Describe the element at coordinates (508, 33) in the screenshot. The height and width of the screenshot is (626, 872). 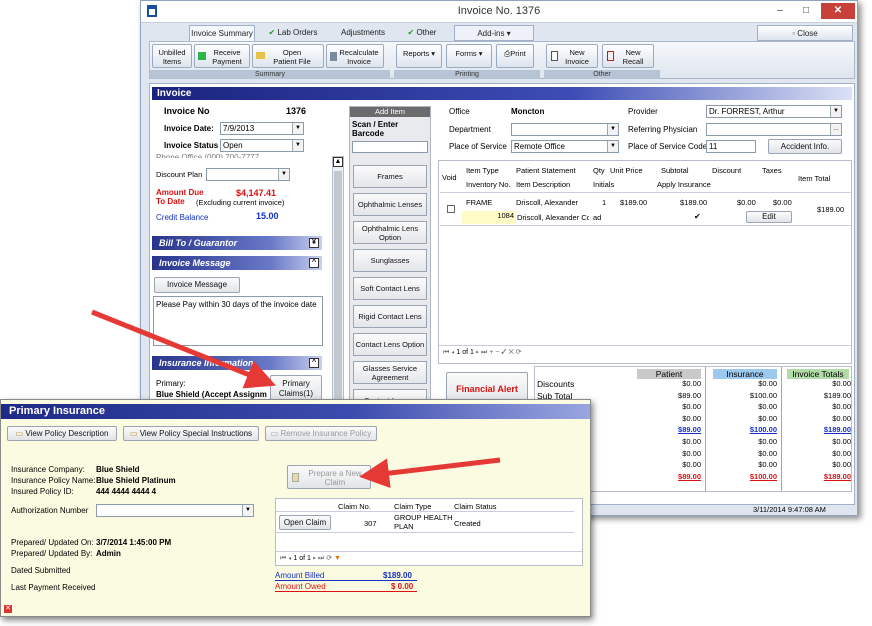
I see `chevron-down-icon: ▾` at that location.